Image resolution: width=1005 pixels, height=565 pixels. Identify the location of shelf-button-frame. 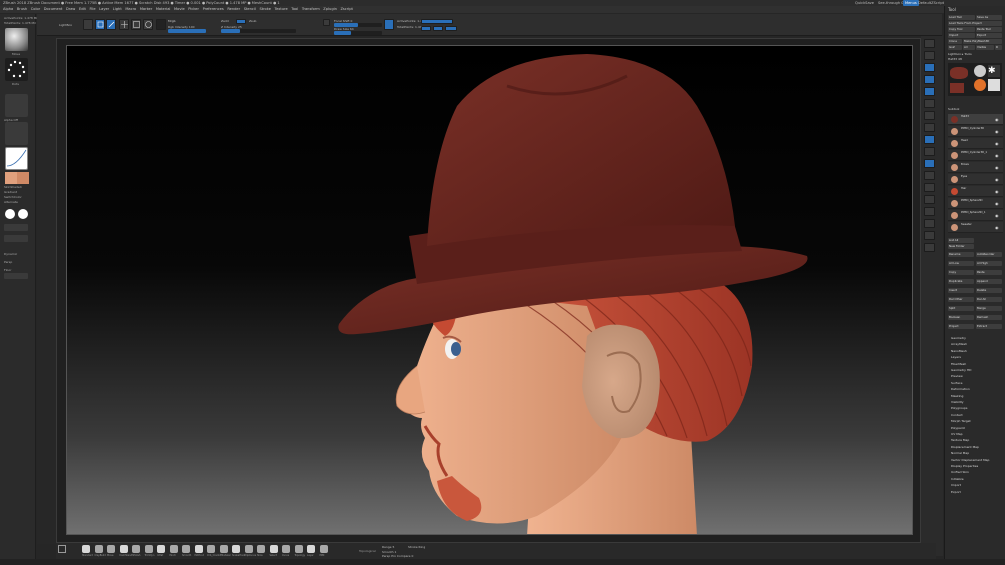
(929, 163).